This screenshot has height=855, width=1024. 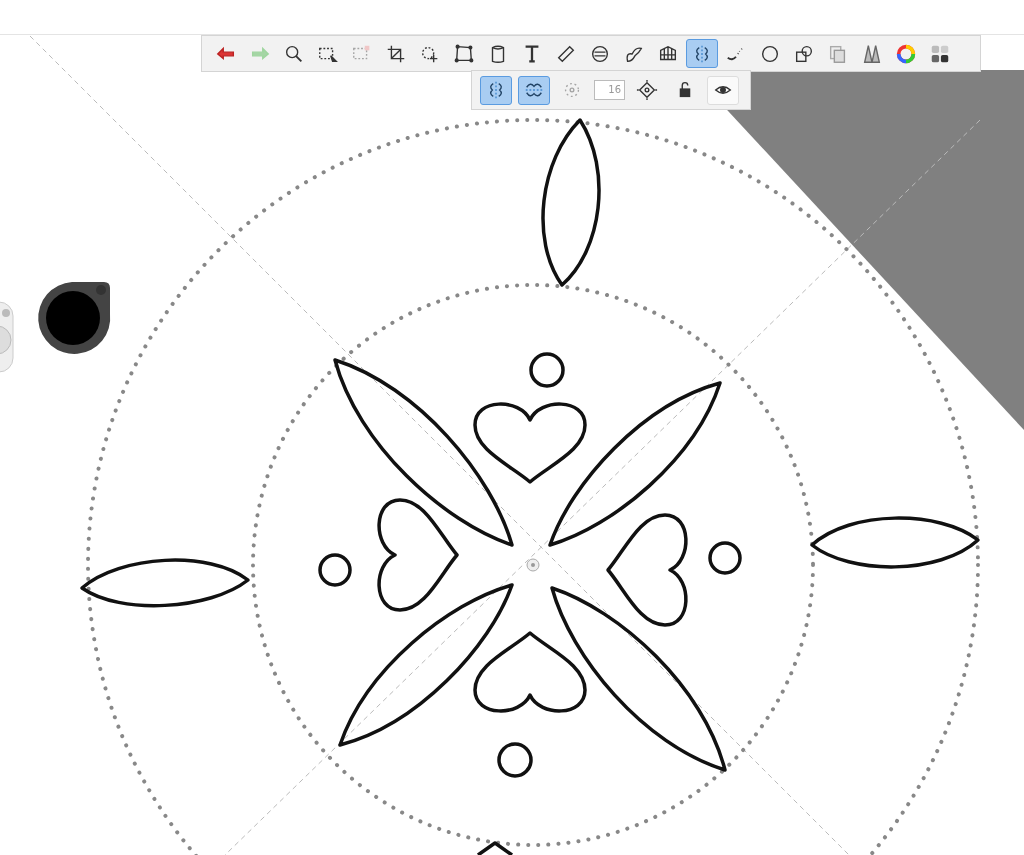 I want to click on color-icon, so click(x=906, y=53).